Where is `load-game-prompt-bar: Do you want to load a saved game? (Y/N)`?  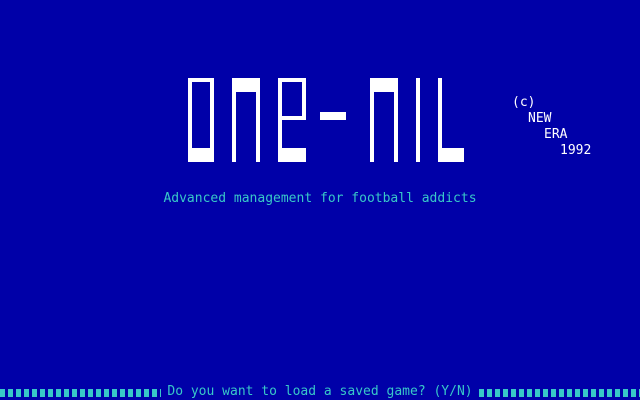 load-game-prompt-bar: Do you want to load a saved game? (Y/N) is located at coordinates (320, 392).